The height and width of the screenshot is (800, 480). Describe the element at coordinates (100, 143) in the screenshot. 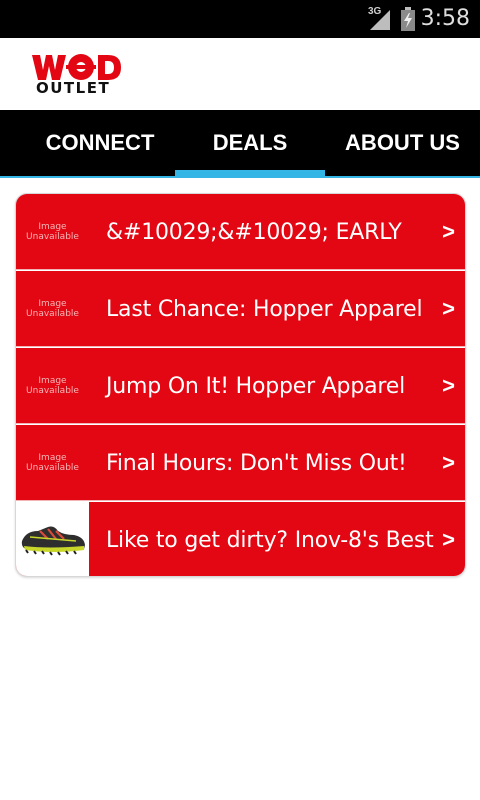

I see `tab-connect: CONNECT` at that location.